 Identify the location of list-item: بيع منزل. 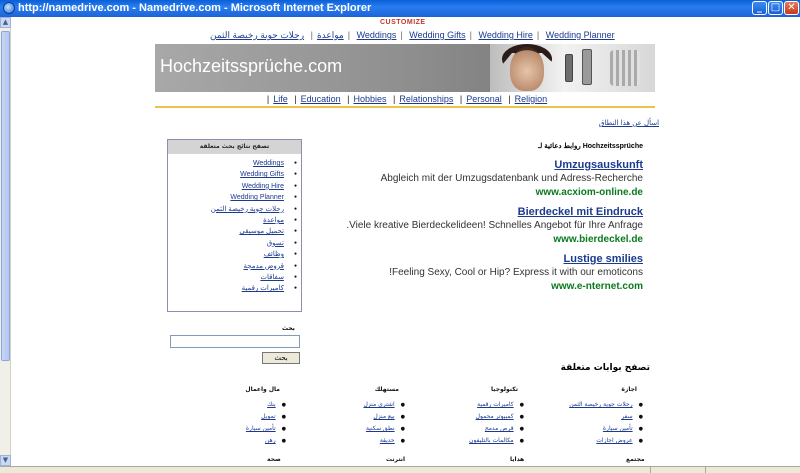
(352, 417).